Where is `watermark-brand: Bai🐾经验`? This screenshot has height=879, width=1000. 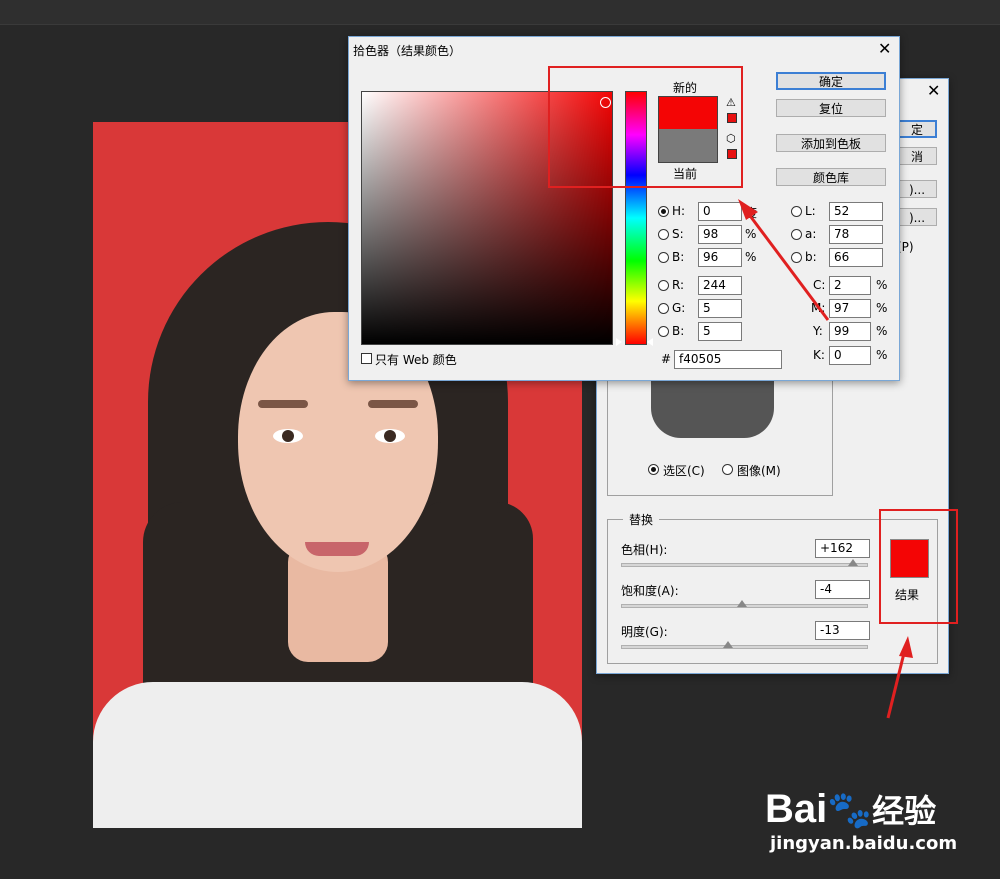
watermark-brand: Bai🐾经验 is located at coordinates (850, 809).